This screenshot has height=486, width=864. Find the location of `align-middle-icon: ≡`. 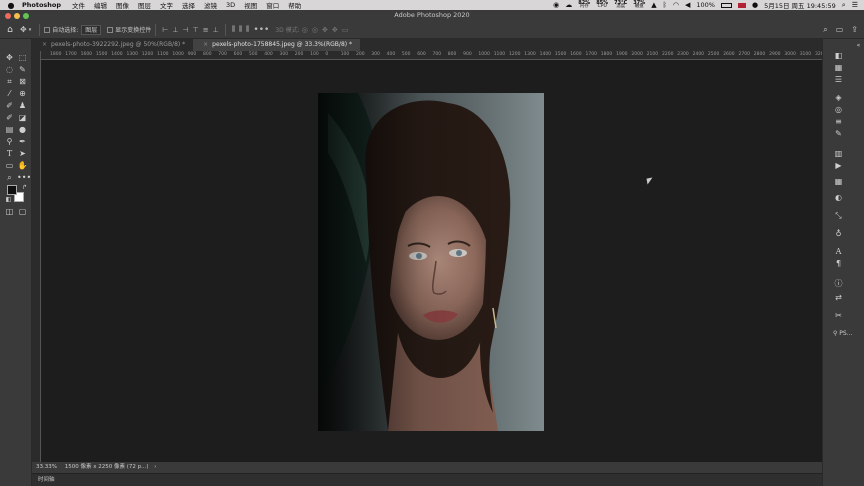

align-middle-icon: ≡ is located at coordinates (206, 30).